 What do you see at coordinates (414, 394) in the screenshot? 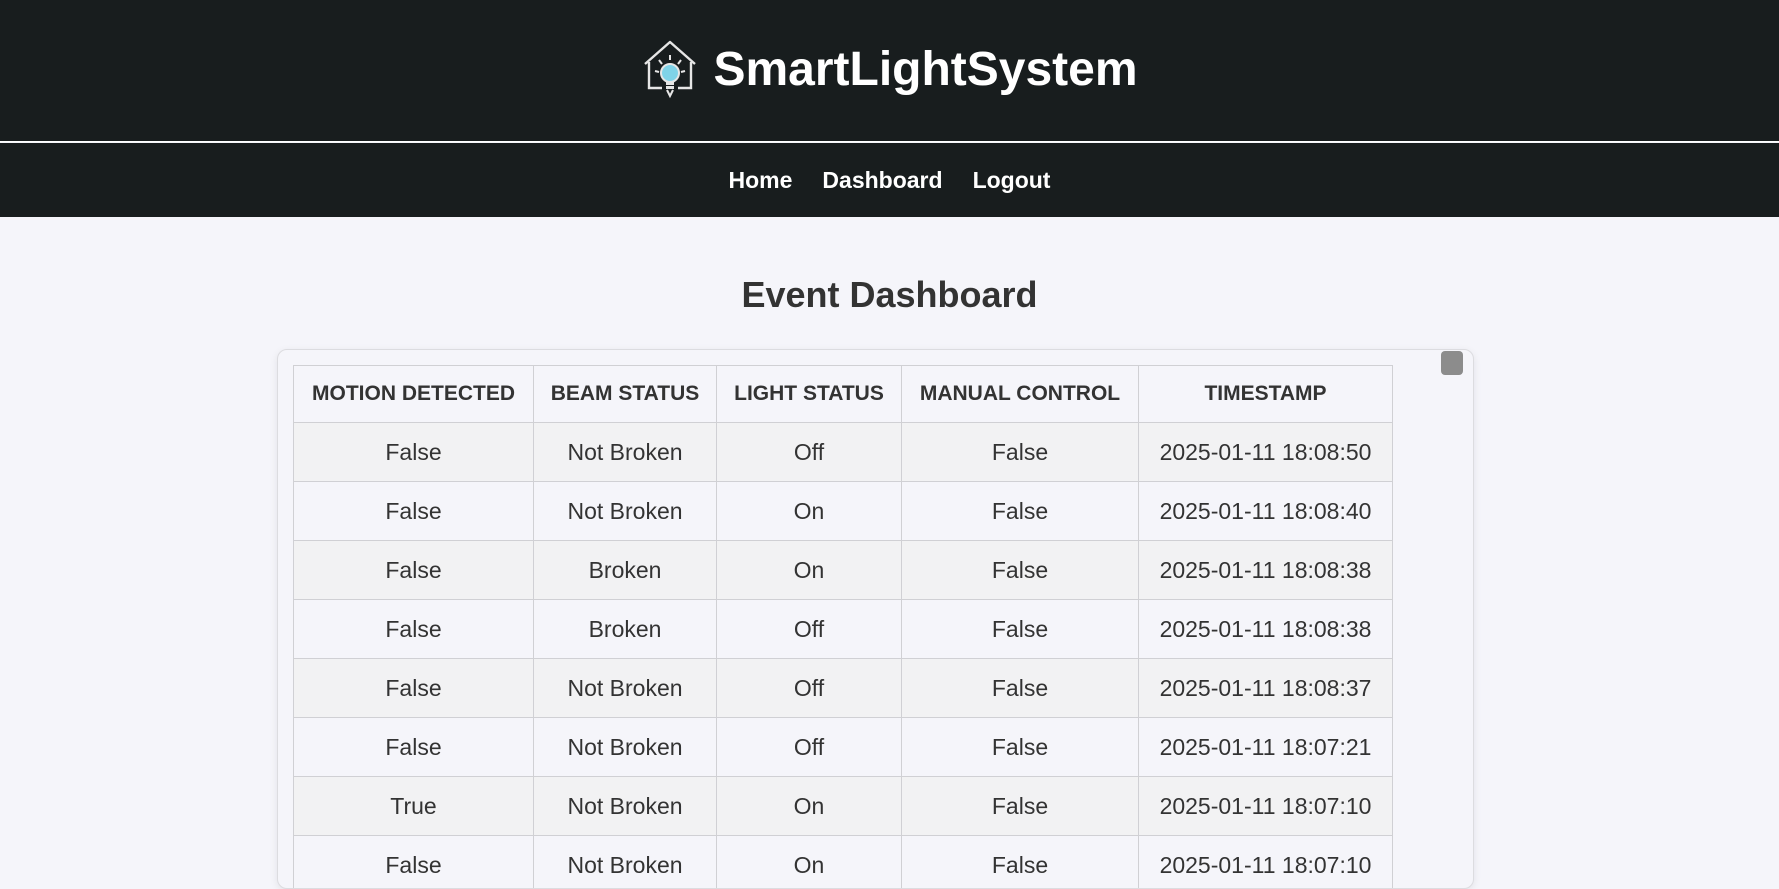
I see `column-header-motion-detected: MOTION DETECTED` at bounding box center [414, 394].